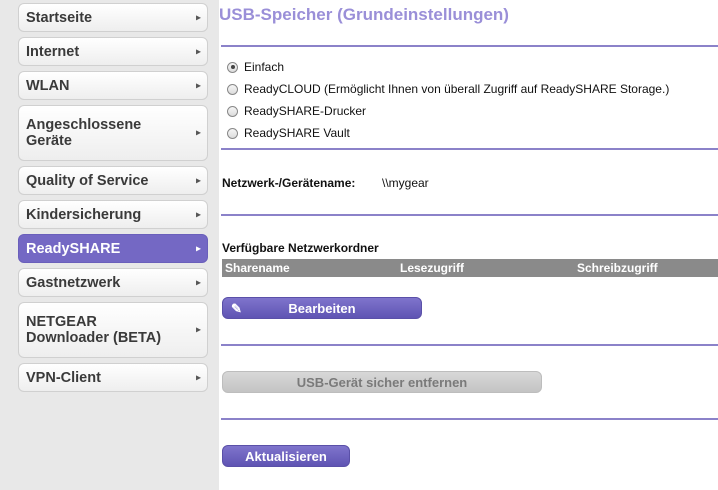 The image size is (718, 490). I want to click on network-name-value: \\mygear, so click(405, 183).